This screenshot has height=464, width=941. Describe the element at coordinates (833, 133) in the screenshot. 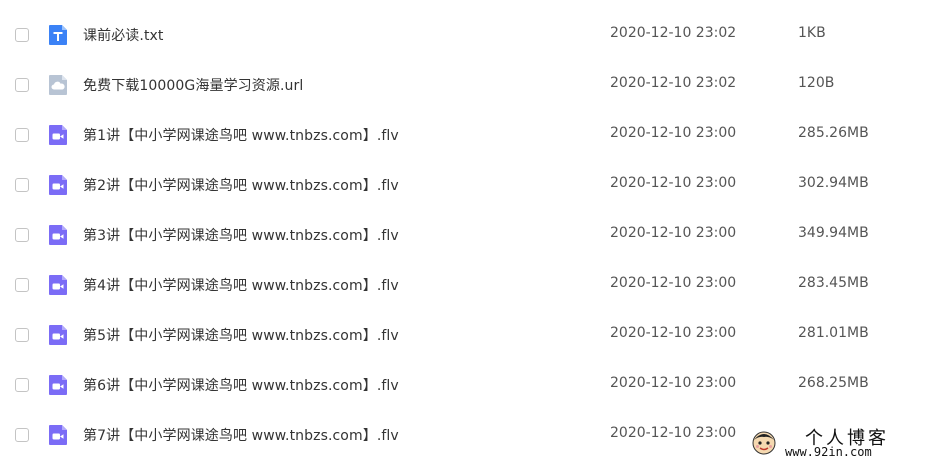

I see `file-size: 285.26MB` at that location.